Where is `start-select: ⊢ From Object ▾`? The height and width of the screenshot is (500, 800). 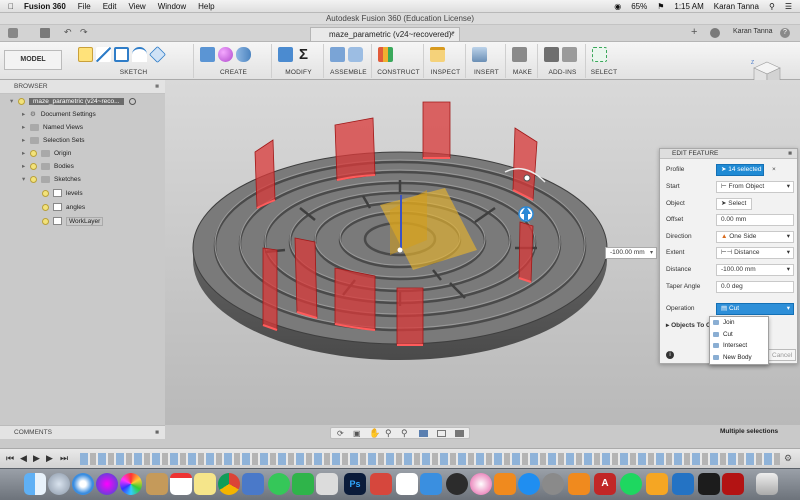 start-select: ⊢ From Object ▾ is located at coordinates (755, 187).